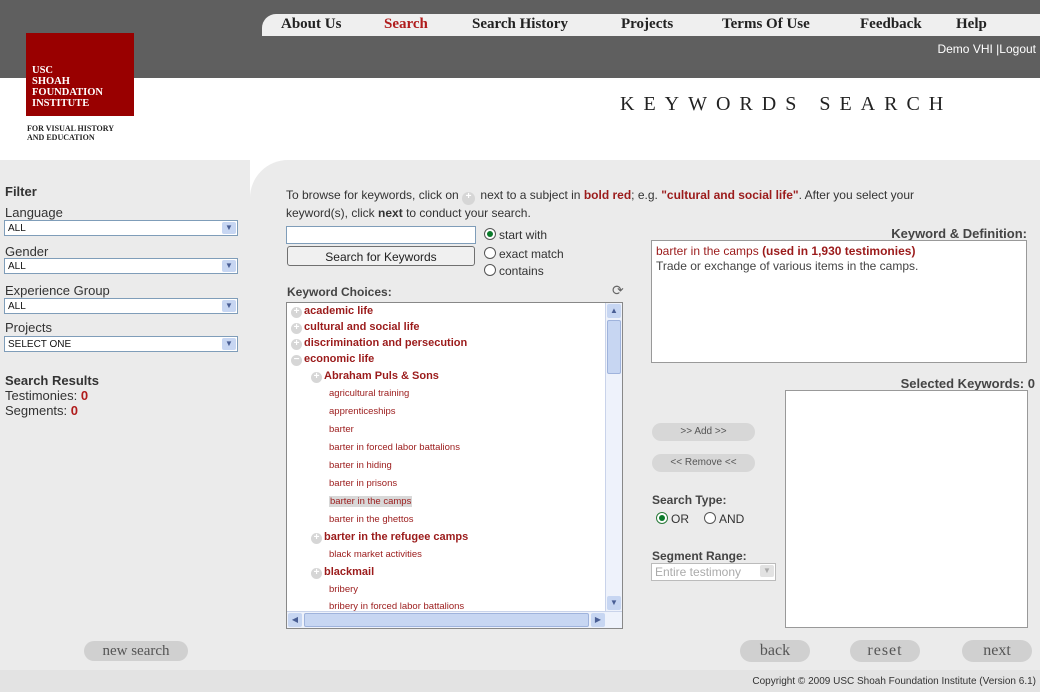 The height and width of the screenshot is (692, 1040). I want to click on keyword-item-economic-life: − economic life, so click(332, 359).